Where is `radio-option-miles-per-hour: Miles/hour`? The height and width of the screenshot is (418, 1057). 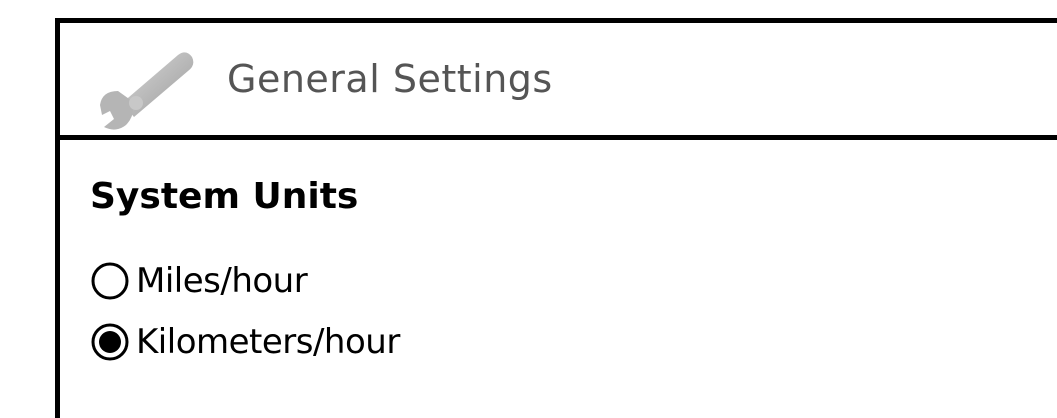
radio-option-miles-per-hour: Miles/hour is located at coordinates (199, 281).